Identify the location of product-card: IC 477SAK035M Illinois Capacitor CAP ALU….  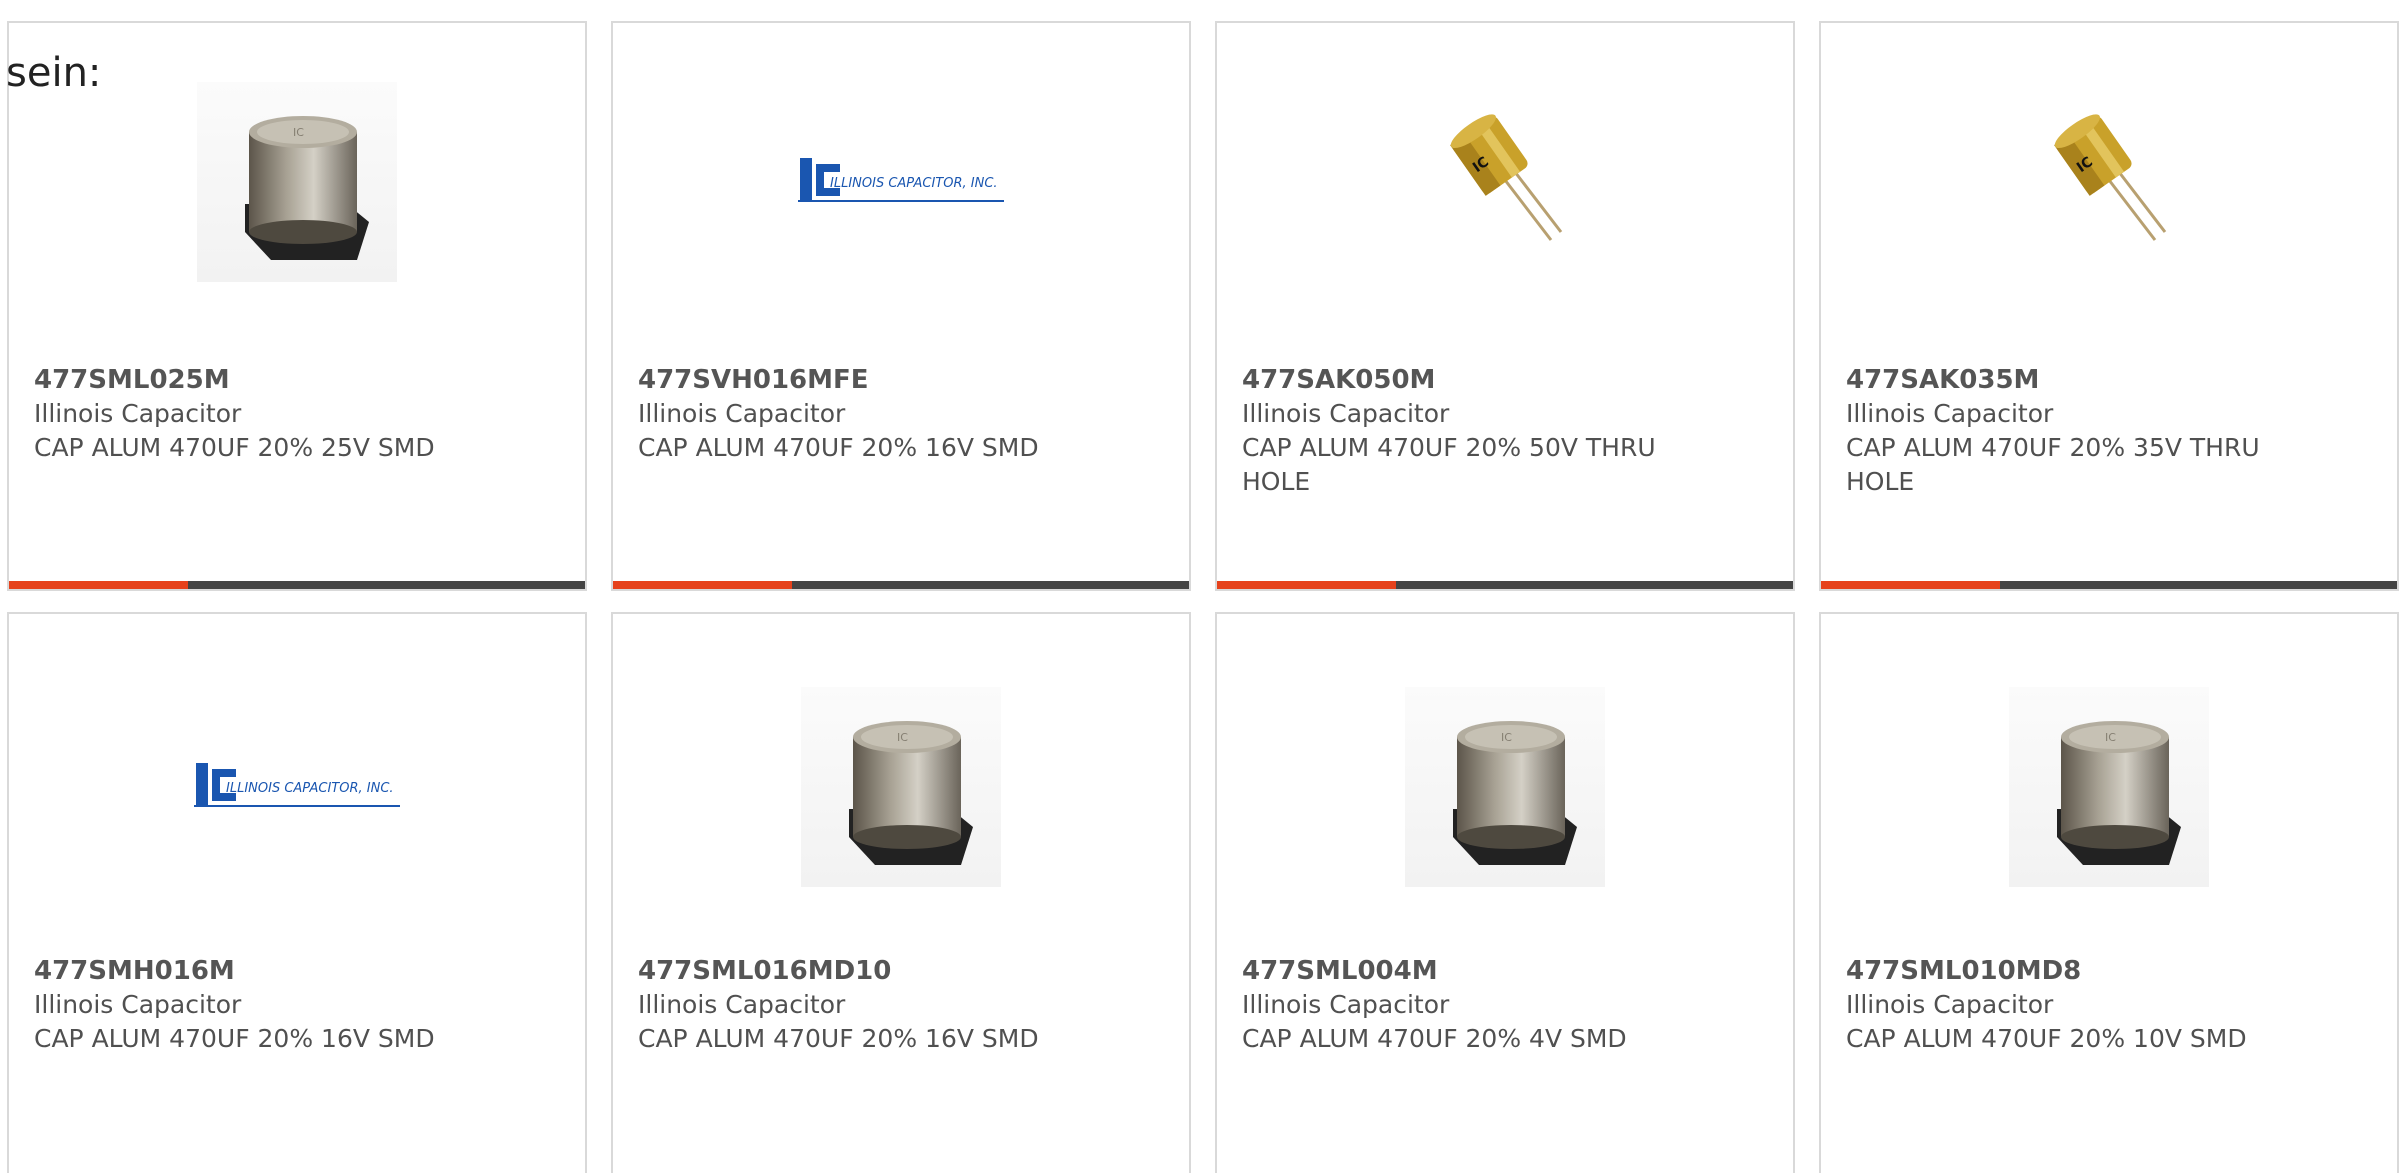
(2109, 306).